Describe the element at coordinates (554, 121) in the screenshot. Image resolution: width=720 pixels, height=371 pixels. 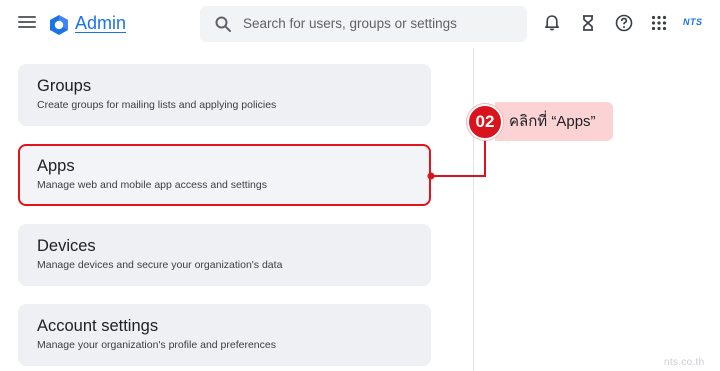
I see `callout-label: คลิกที่ “Apps”` at that location.